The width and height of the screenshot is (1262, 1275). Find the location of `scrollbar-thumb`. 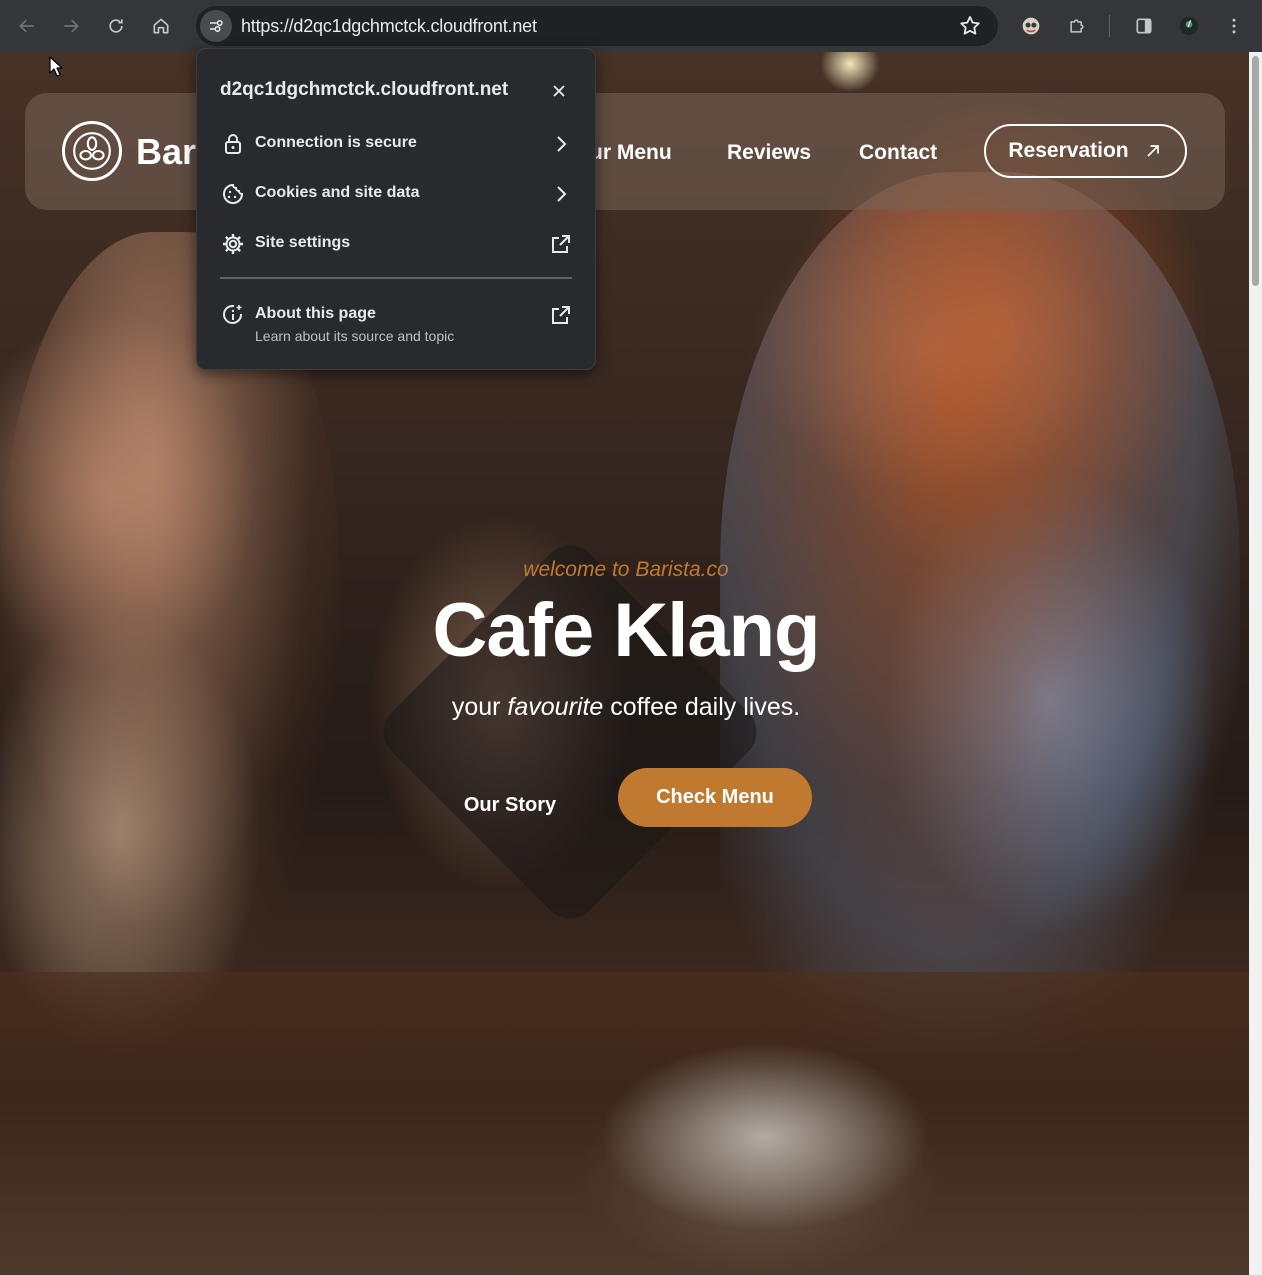

scrollbar-thumb is located at coordinates (1255, 171).